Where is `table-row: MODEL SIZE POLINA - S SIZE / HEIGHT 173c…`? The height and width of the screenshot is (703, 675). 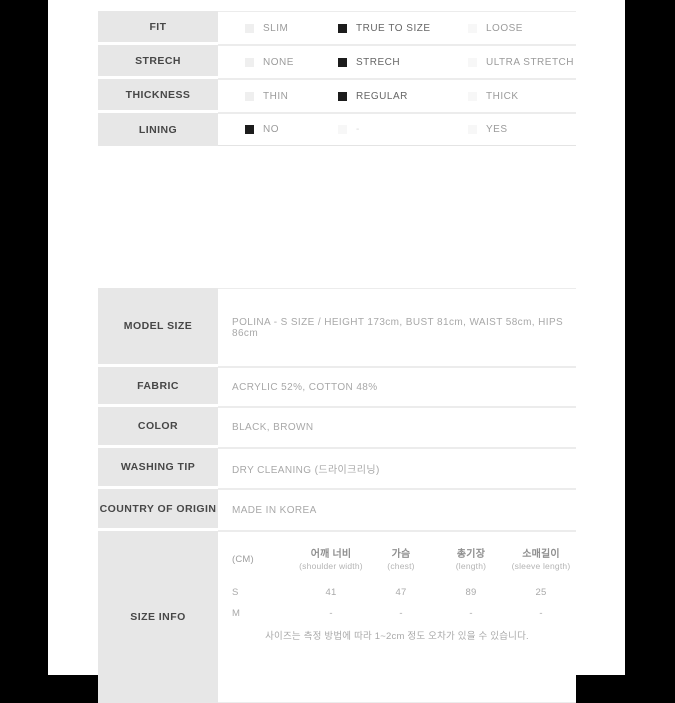
table-row: MODEL SIZE POLINA - S SIZE / HEIGHT 173c… is located at coordinates (337, 327).